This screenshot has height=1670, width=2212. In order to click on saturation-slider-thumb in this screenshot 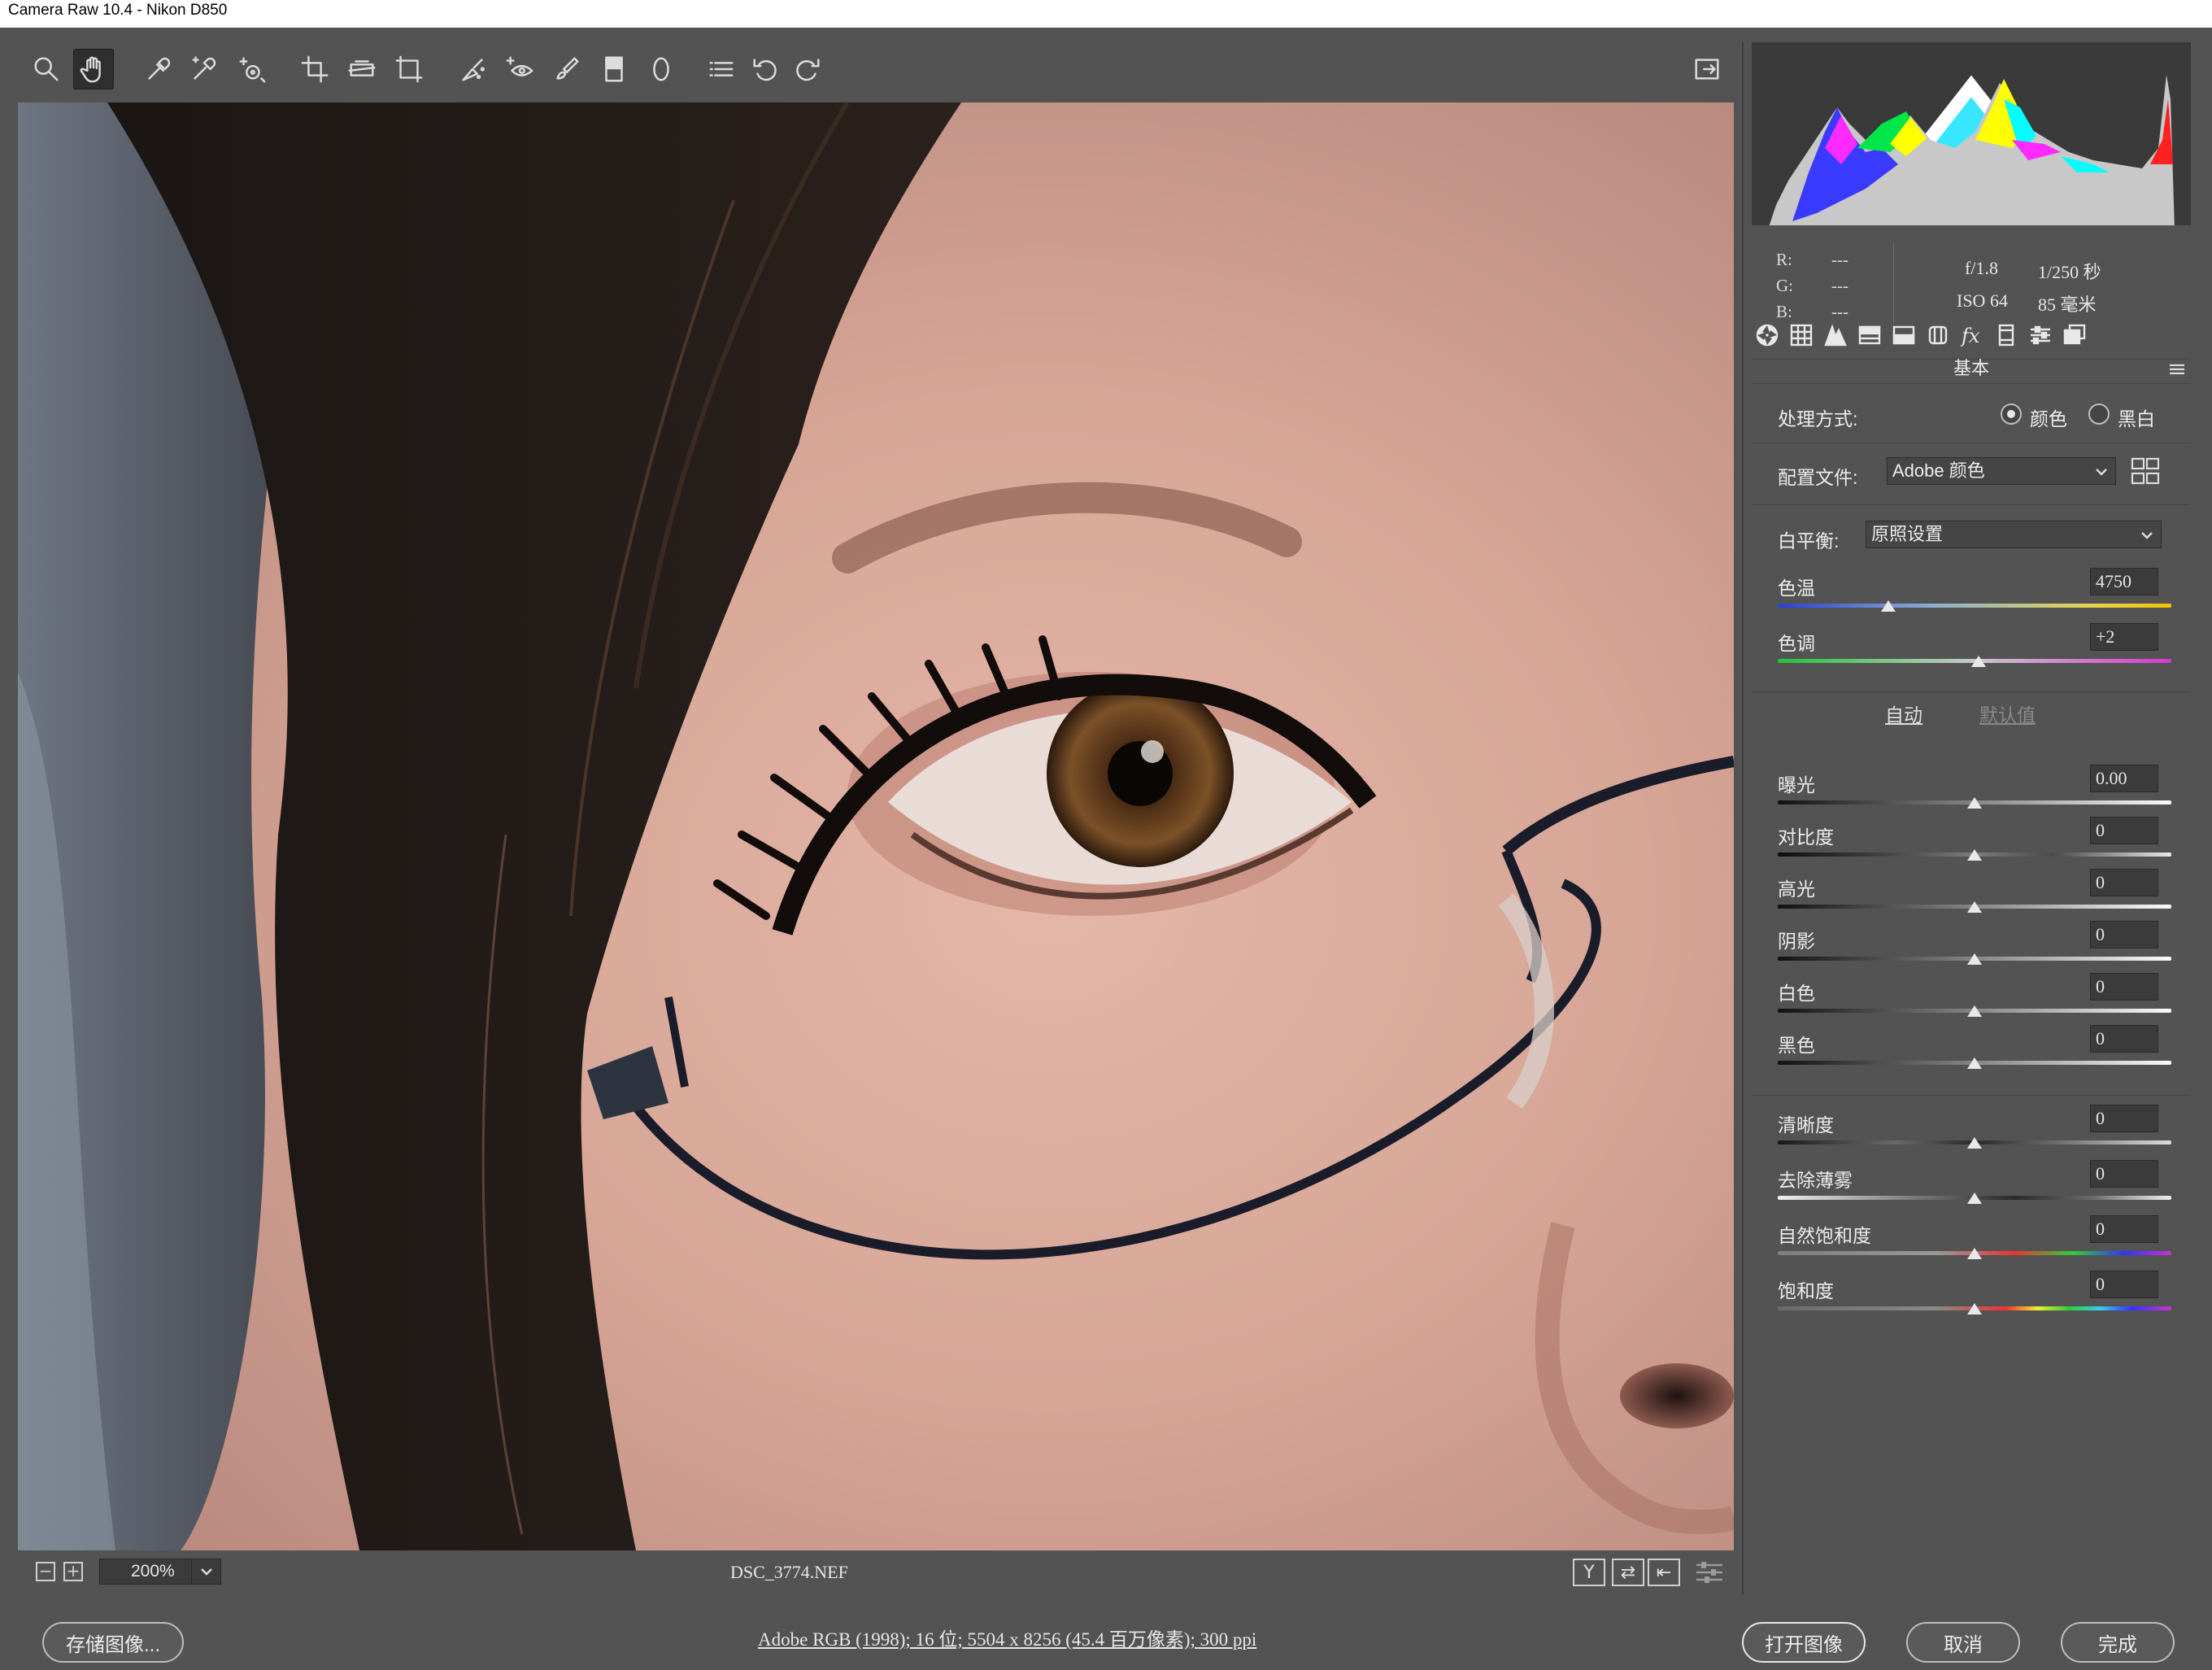, I will do `click(1974, 1309)`.